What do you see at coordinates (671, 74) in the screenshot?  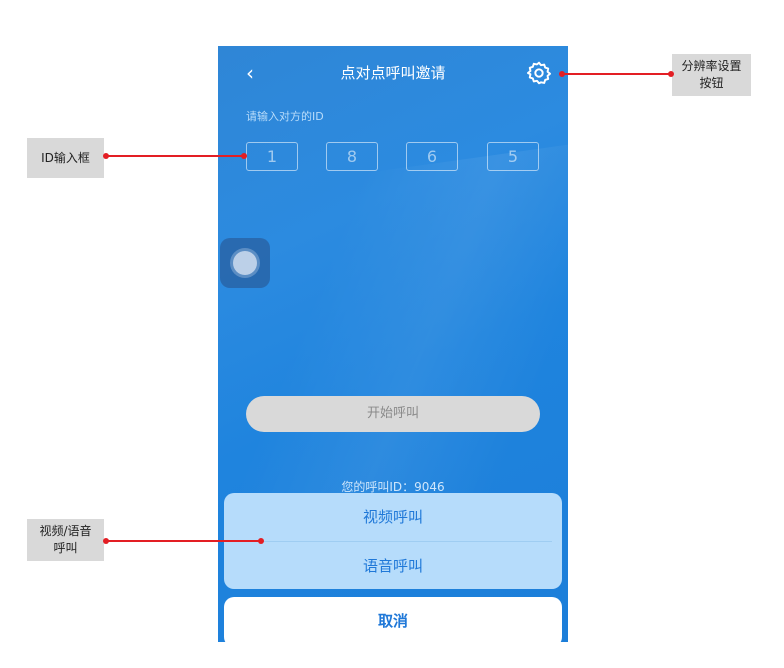 I see `leader-dot-settings-end` at bounding box center [671, 74].